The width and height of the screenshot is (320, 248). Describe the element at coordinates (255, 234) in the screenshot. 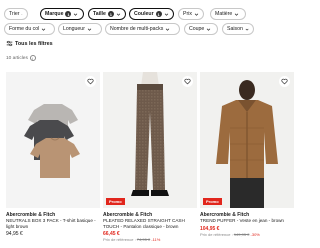

I see `discount-percent: -30%` at that location.